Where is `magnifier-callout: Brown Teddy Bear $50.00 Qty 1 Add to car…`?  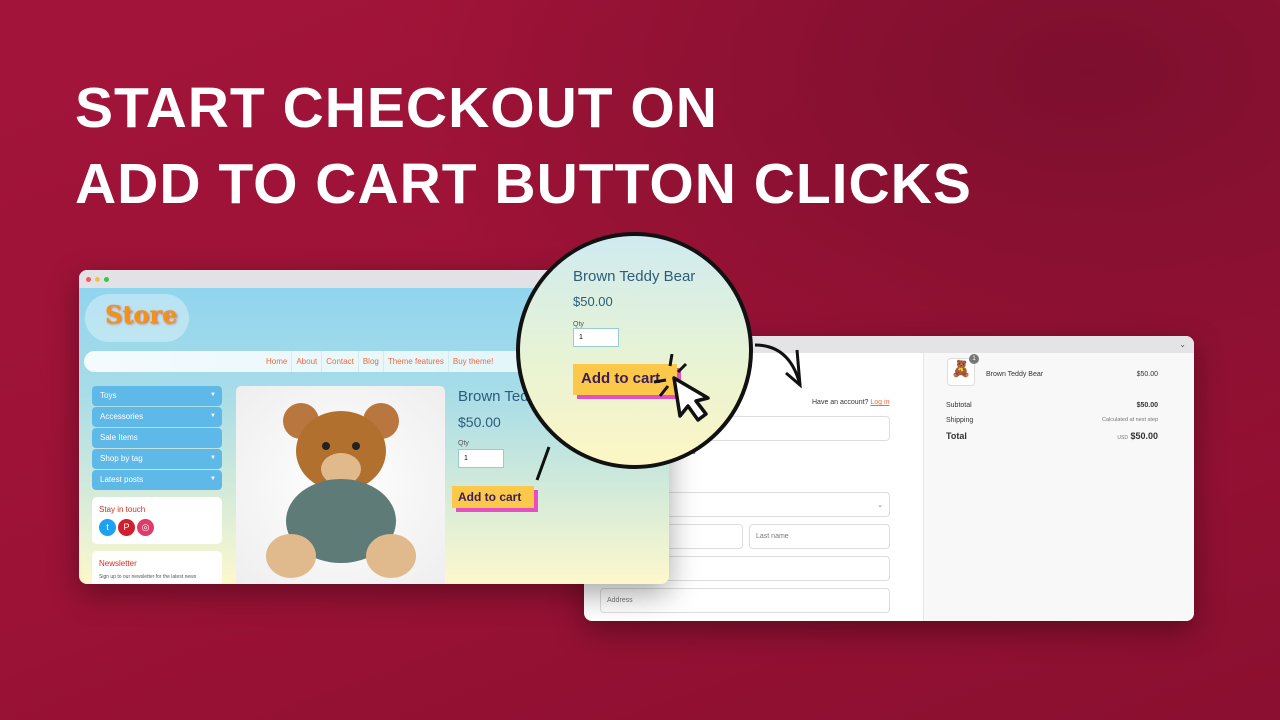
magnifier-callout: Brown Teddy Bear $50.00 Qty 1 Add to car… is located at coordinates (634, 350).